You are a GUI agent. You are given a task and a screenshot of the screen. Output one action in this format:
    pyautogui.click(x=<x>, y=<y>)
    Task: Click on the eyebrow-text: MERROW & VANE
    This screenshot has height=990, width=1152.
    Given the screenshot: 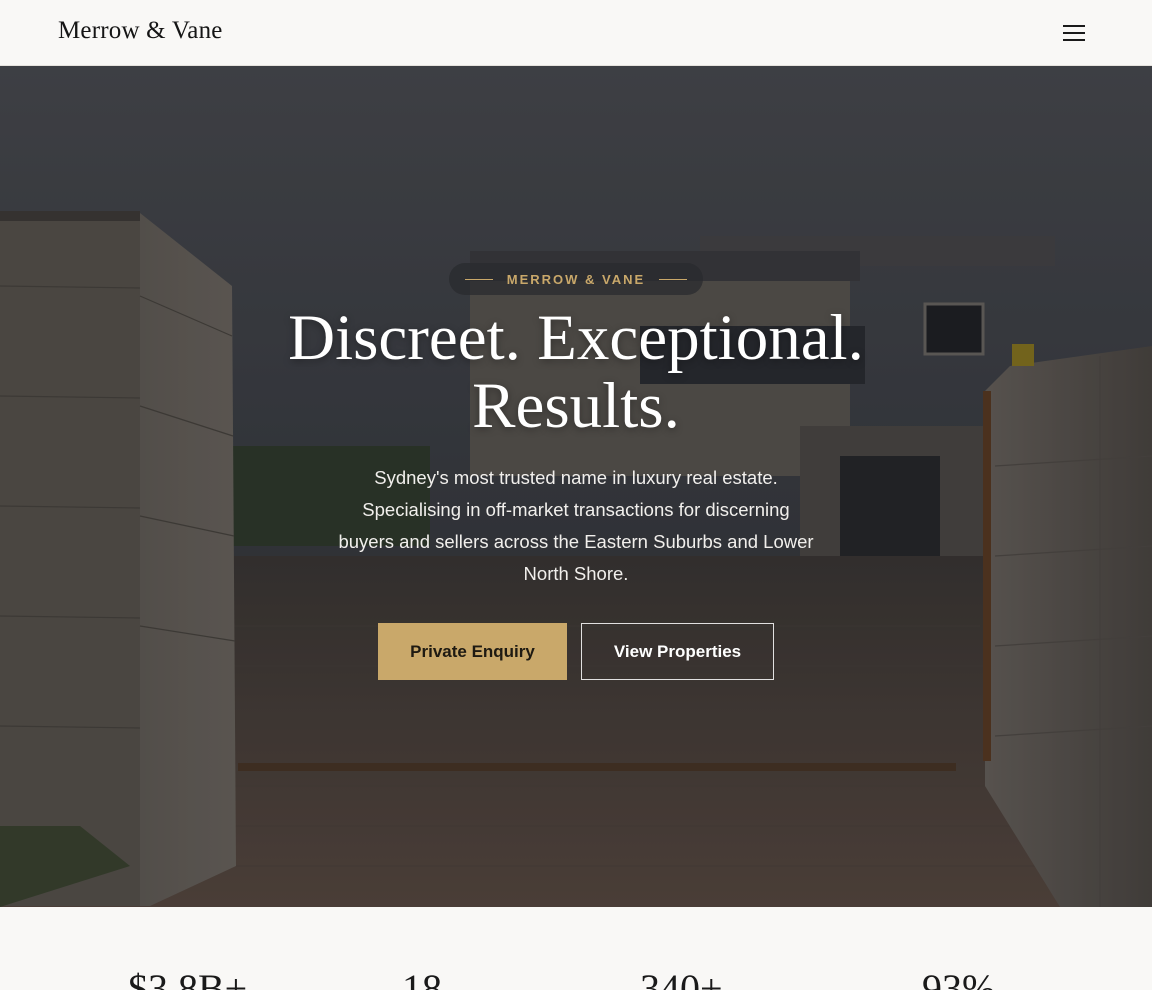 What is the action you would take?
    pyautogui.click(x=576, y=279)
    